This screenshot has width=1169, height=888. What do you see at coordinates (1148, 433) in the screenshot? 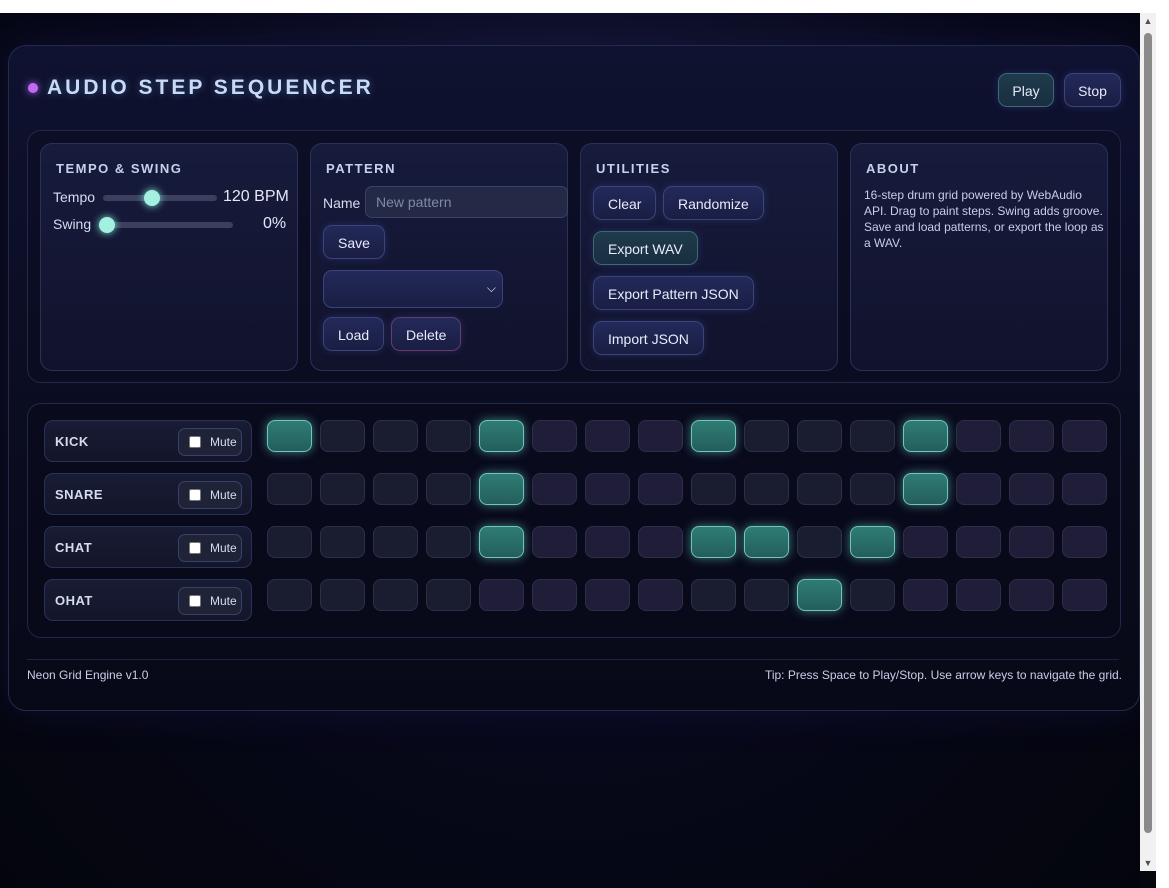
I see `scrollbar-thumb` at bounding box center [1148, 433].